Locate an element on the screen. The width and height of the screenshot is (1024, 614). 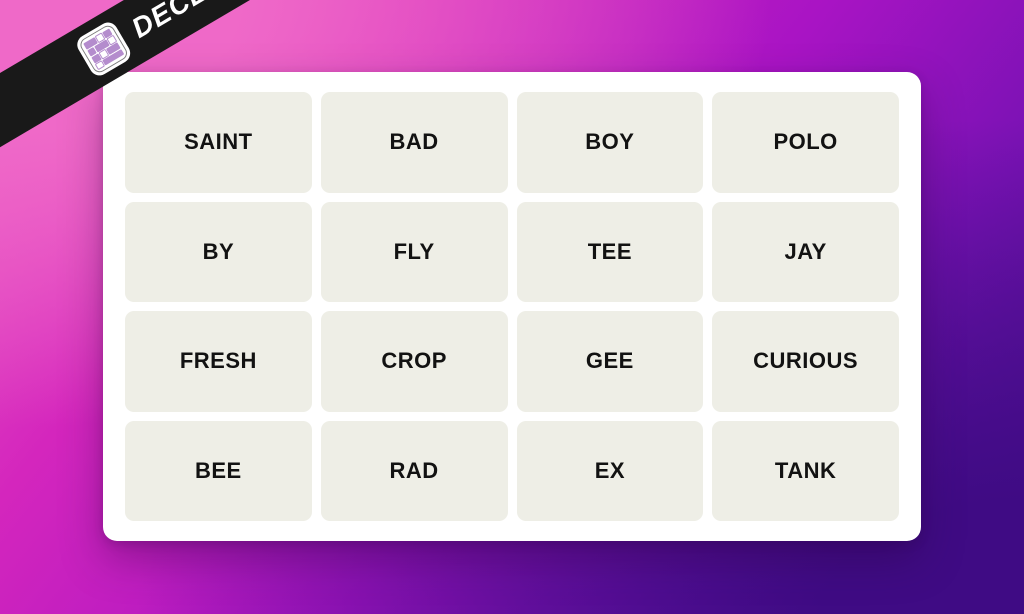
word-tile: POLO is located at coordinates (805, 142).